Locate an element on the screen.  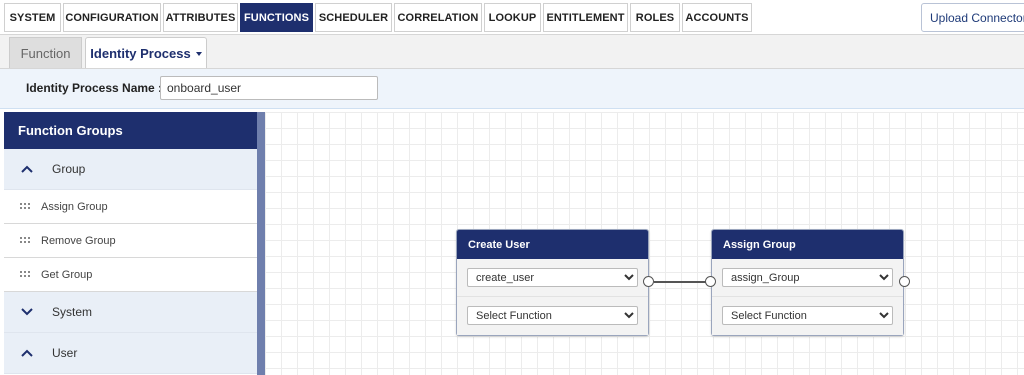
tab-scheduler: SCHEDULER is located at coordinates (353, 17).